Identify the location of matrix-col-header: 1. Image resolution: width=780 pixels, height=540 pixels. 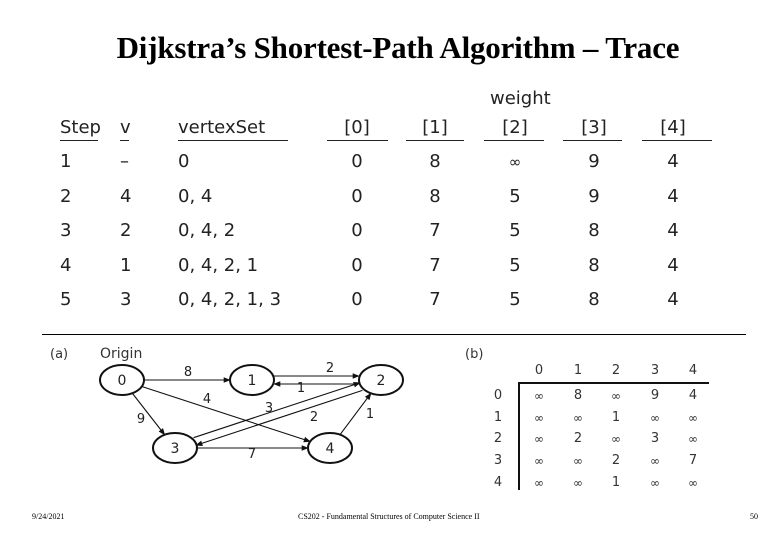
(578, 370).